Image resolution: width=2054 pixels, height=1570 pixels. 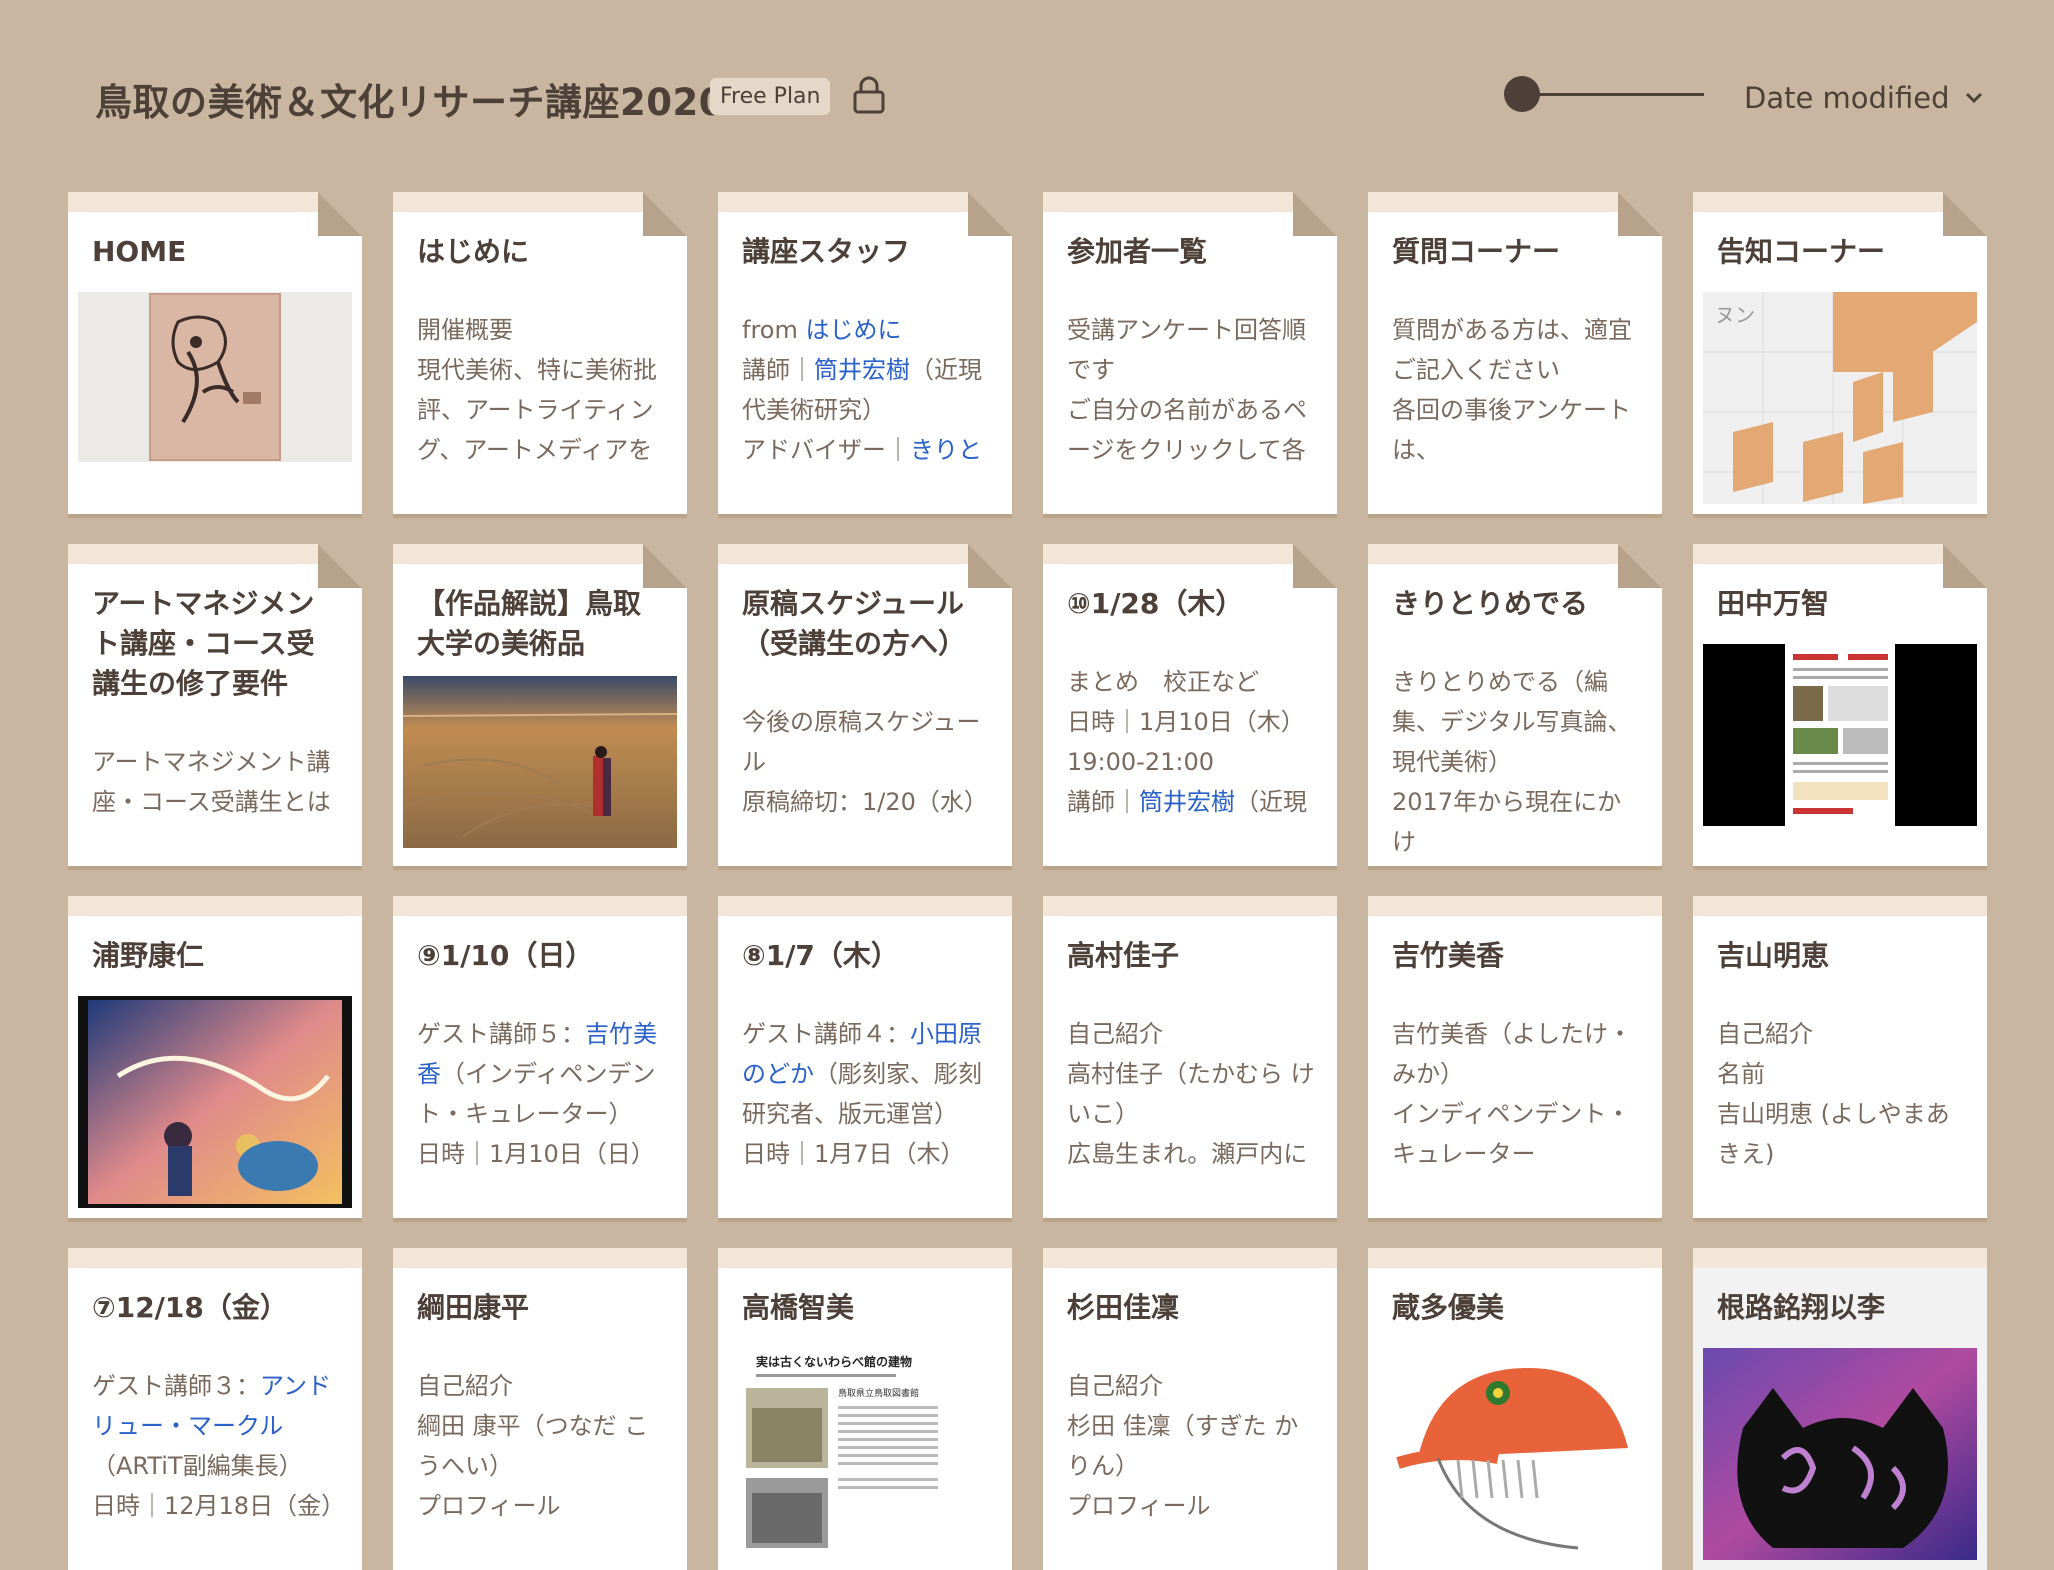 I want to click on card-title: はじめに, so click(x=473, y=251).